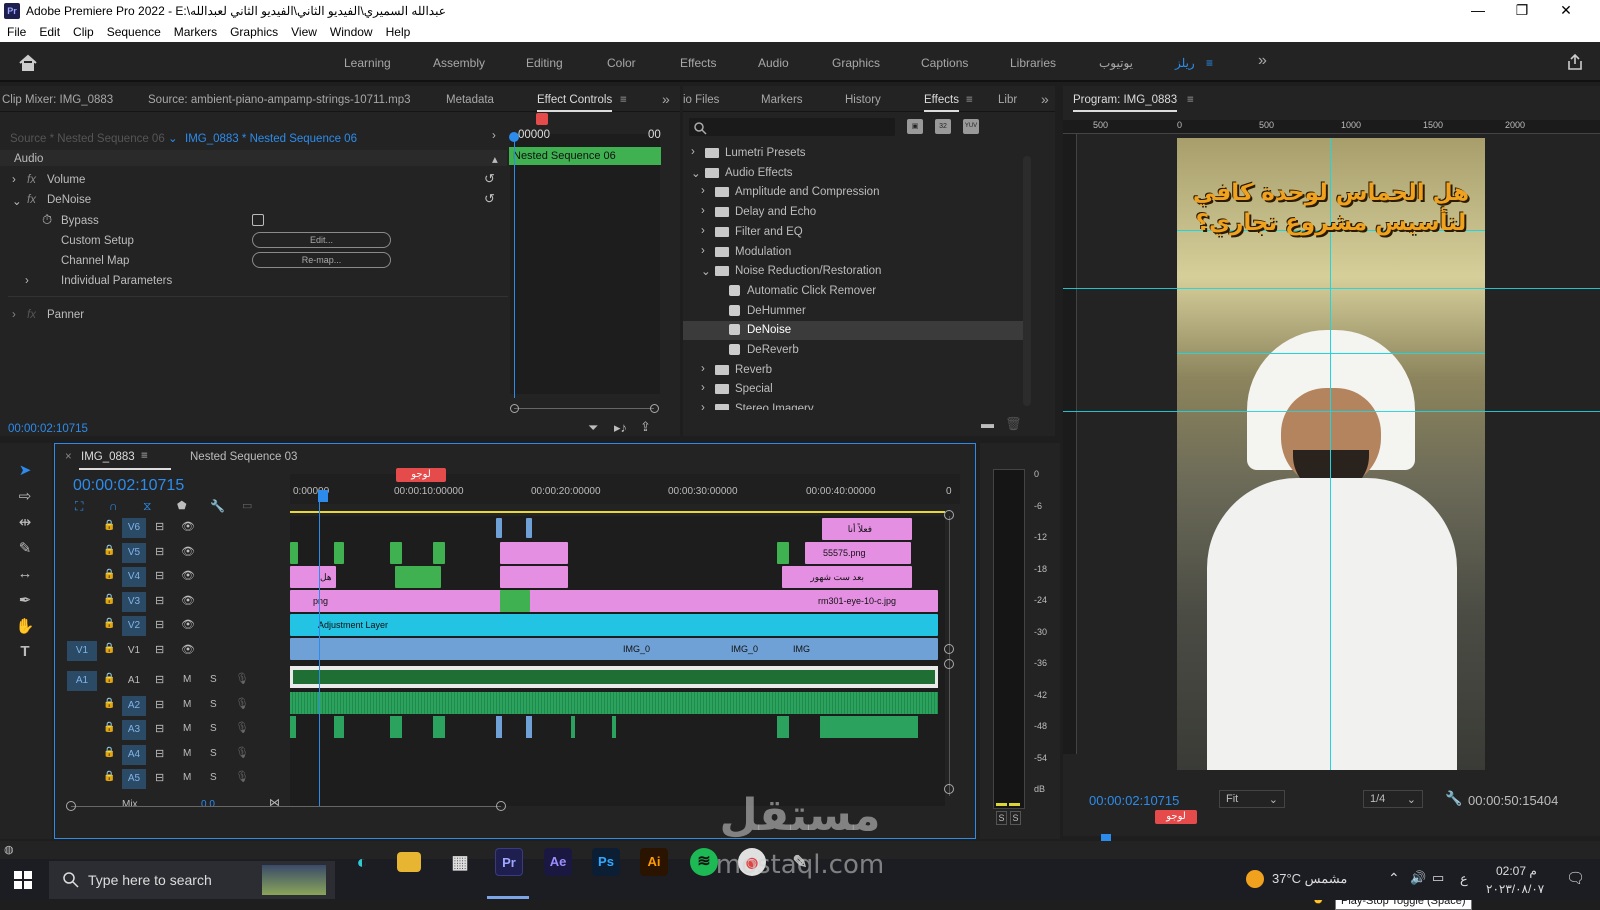 This screenshot has width=1600, height=910. Describe the element at coordinates (1418, 878) in the screenshot. I see `volume-icon: 🔊` at that location.